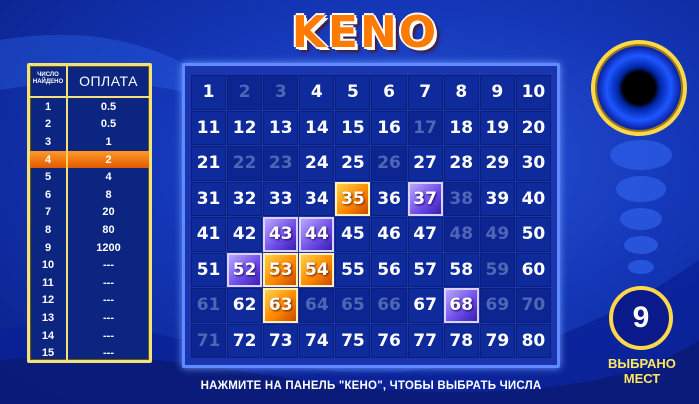 Image resolution: width=699 pixels, height=404 pixels. What do you see at coordinates (89, 142) in the screenshot?
I see `paytable-row: 31` at bounding box center [89, 142].